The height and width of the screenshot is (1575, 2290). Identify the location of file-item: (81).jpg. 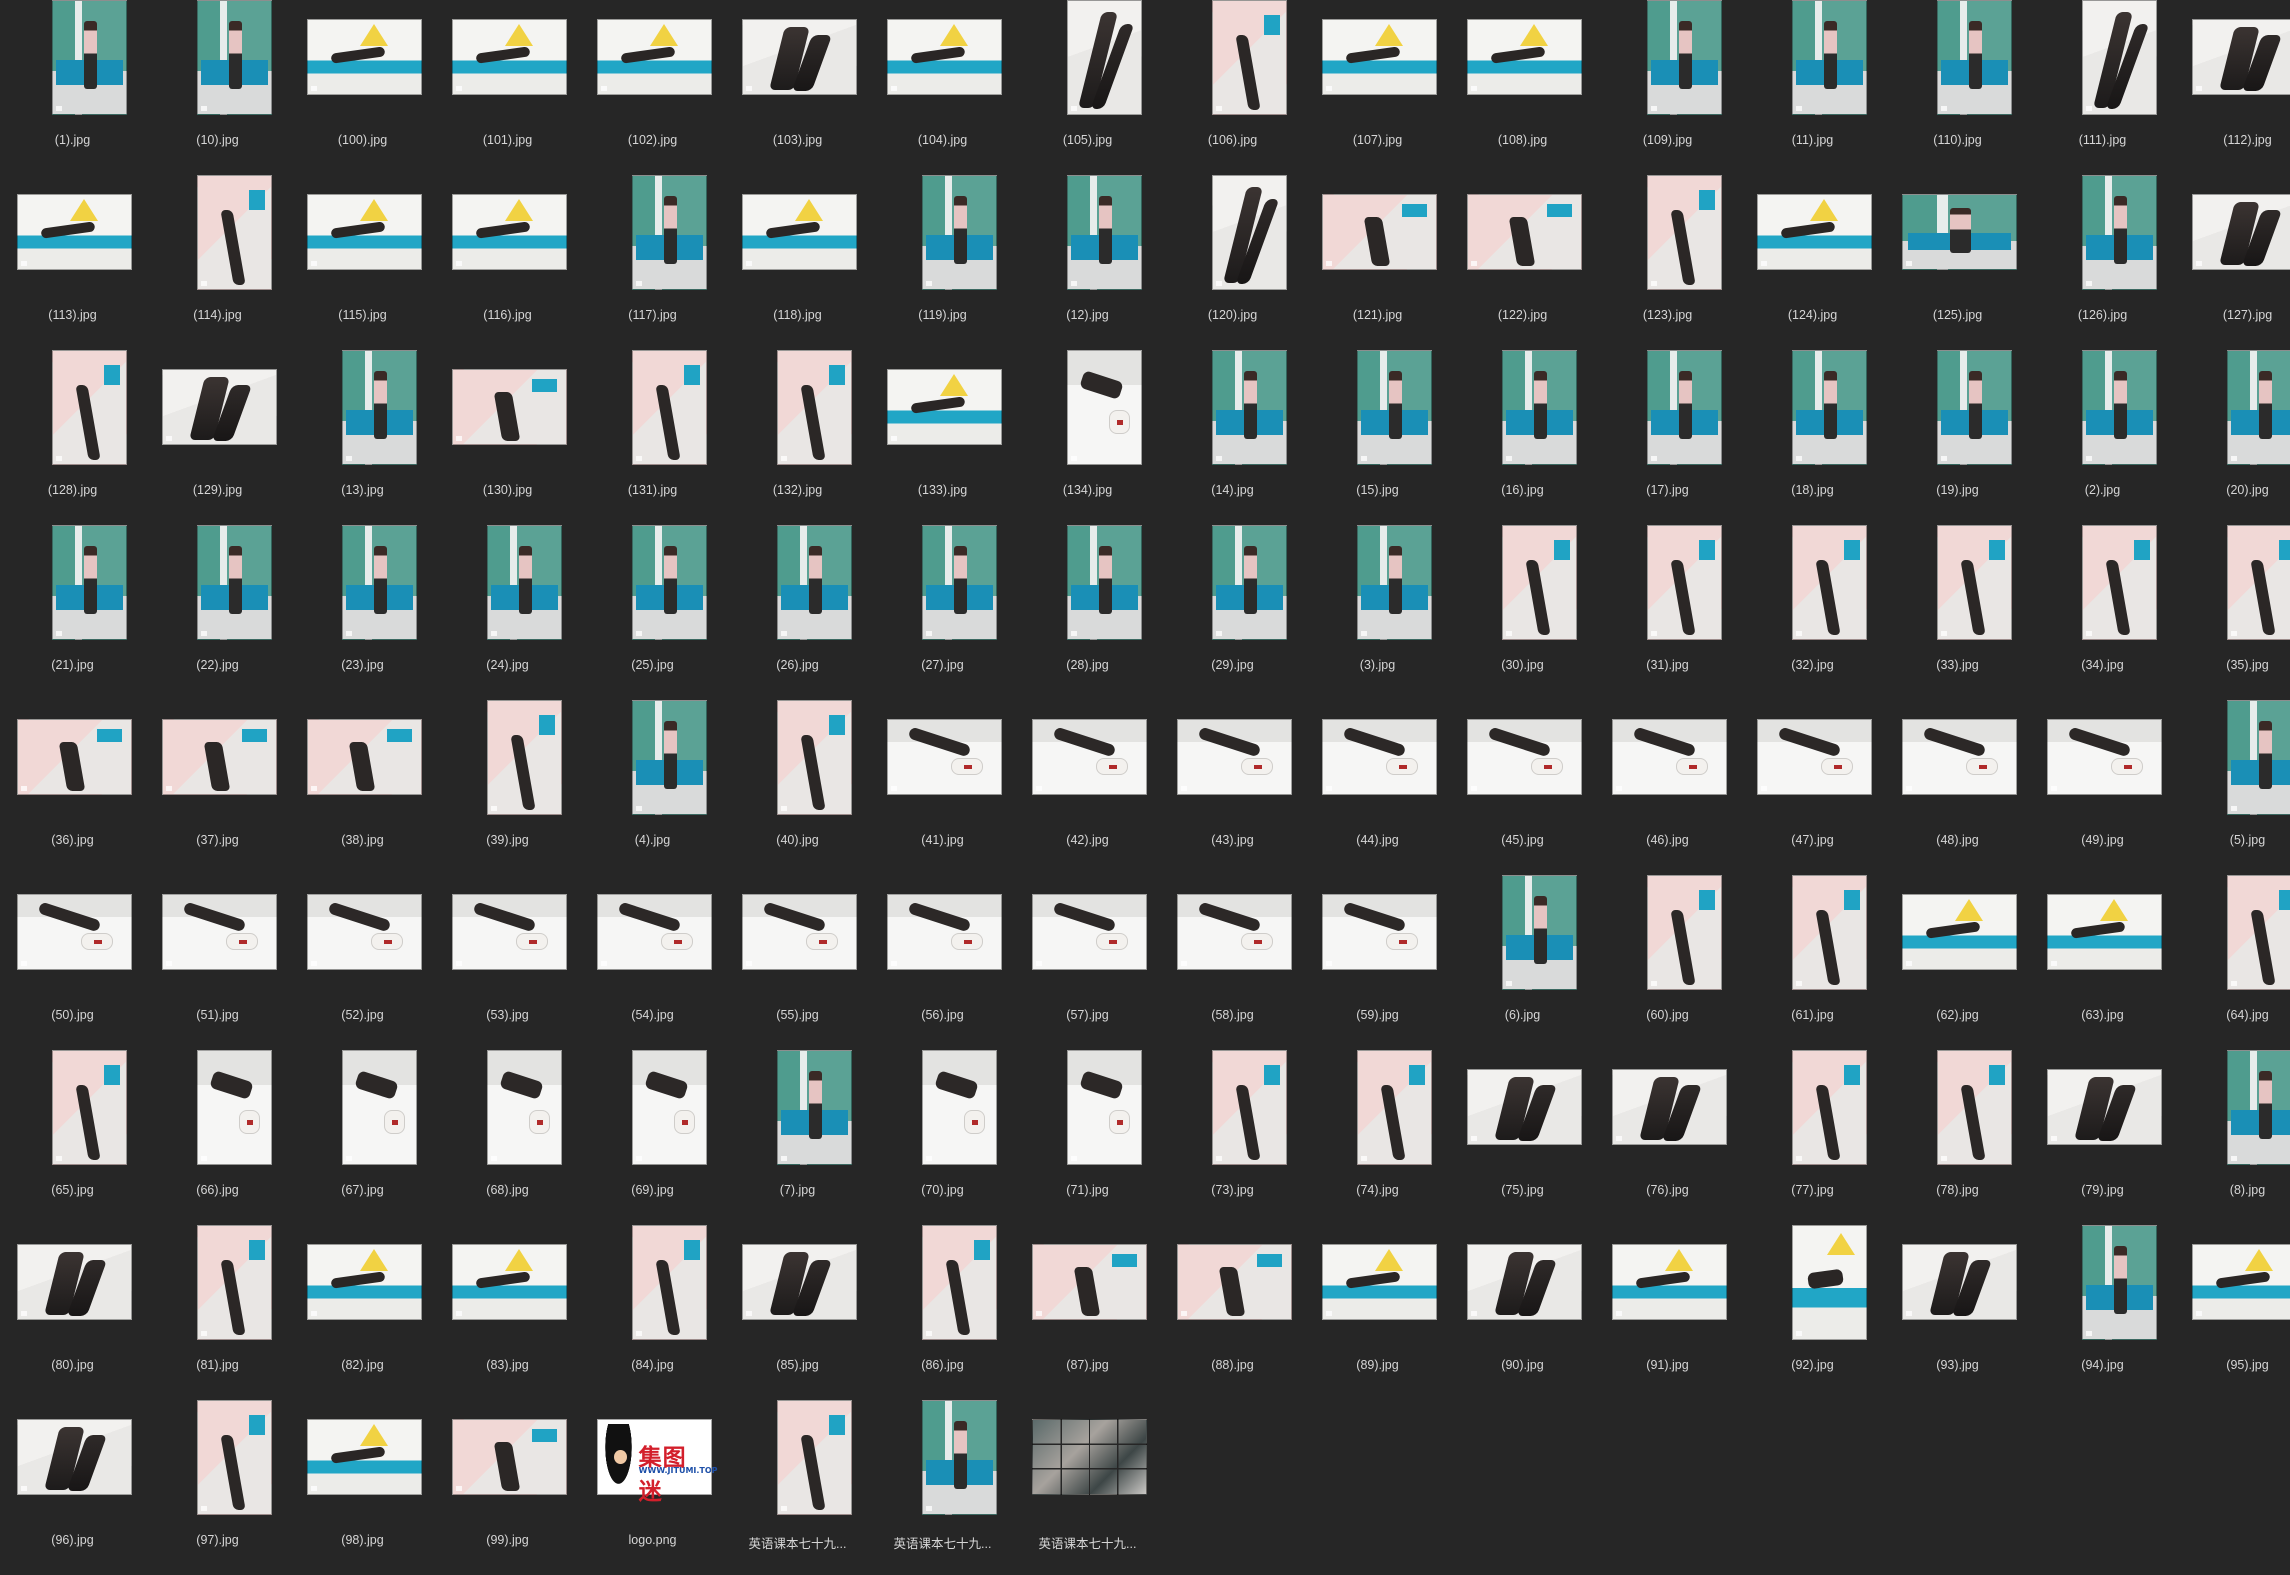
(217, 1312).